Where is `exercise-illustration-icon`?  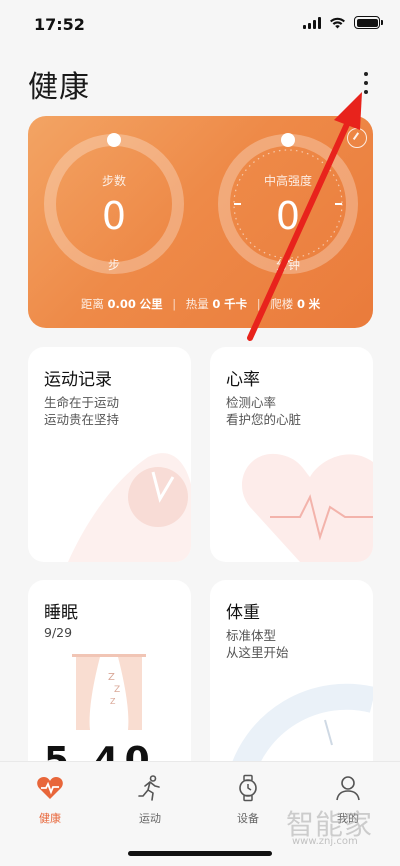
exercise-illustration-icon is located at coordinates (129, 507).